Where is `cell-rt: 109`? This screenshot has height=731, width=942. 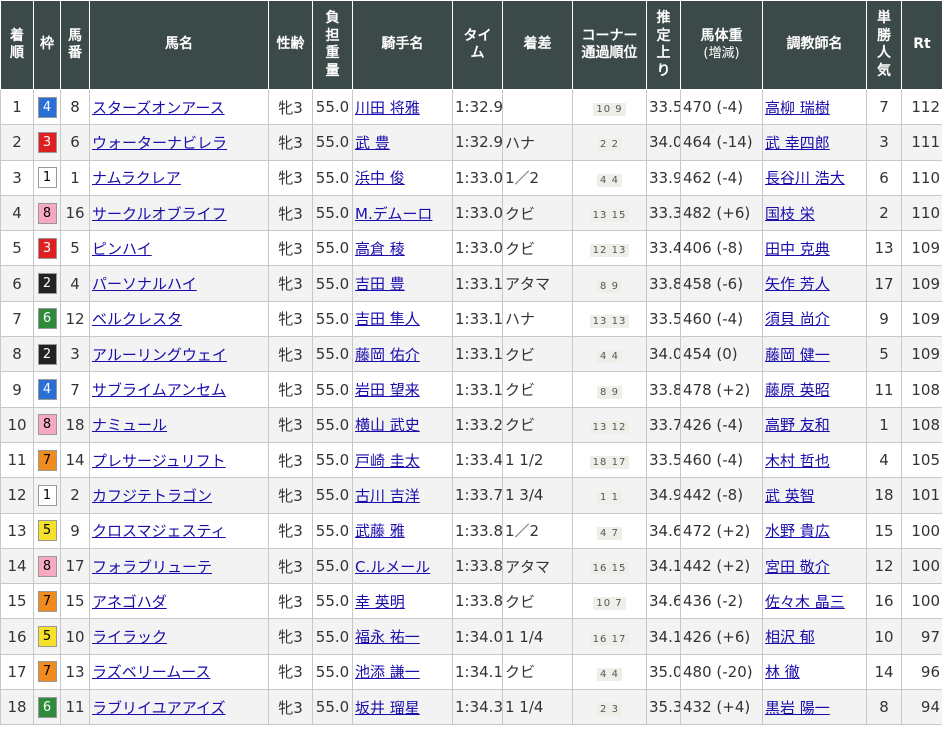 cell-rt: 109 is located at coordinates (921, 354).